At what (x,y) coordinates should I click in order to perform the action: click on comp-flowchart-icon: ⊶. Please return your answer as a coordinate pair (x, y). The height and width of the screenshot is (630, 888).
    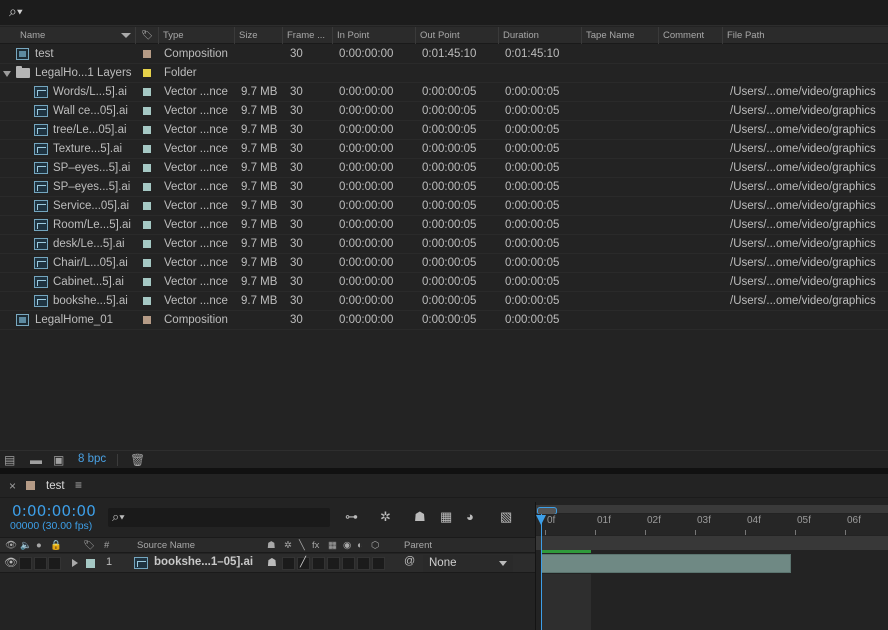
    Looking at the image, I should click on (351, 517).